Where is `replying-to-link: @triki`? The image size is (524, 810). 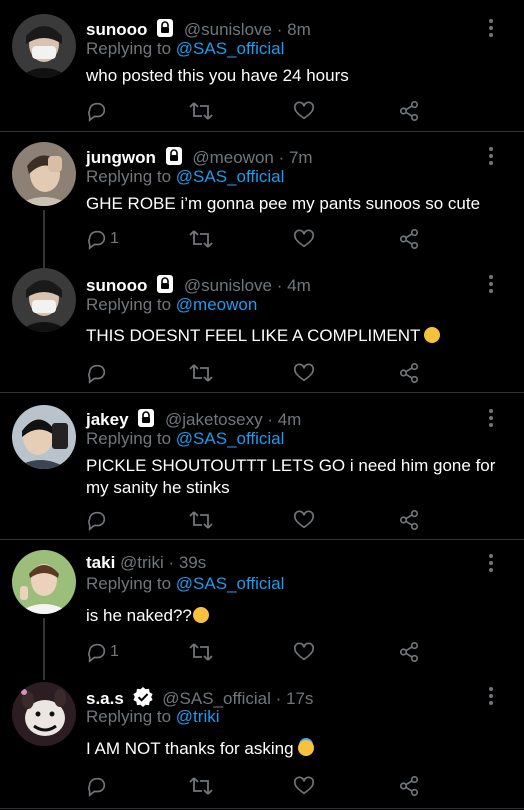 replying-to-link: @triki is located at coordinates (198, 716).